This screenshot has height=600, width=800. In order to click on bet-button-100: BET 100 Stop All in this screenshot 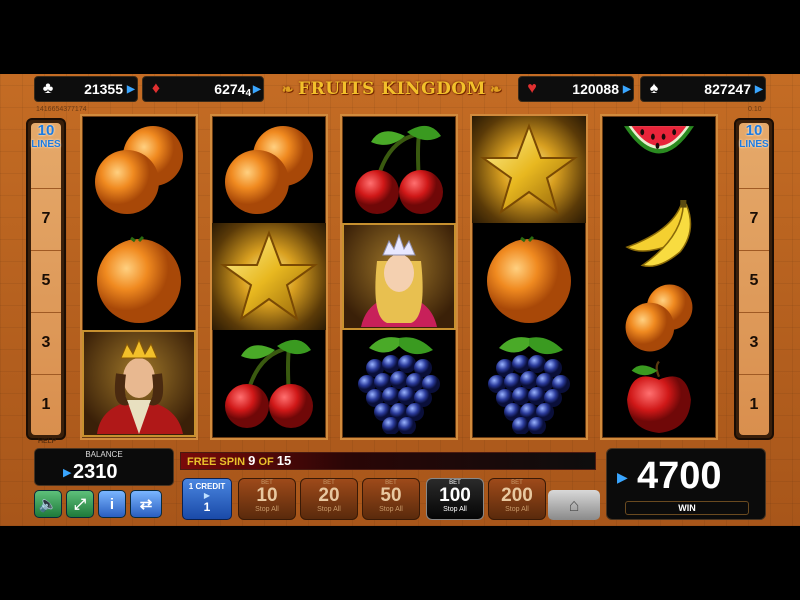, I will do `click(455, 499)`.